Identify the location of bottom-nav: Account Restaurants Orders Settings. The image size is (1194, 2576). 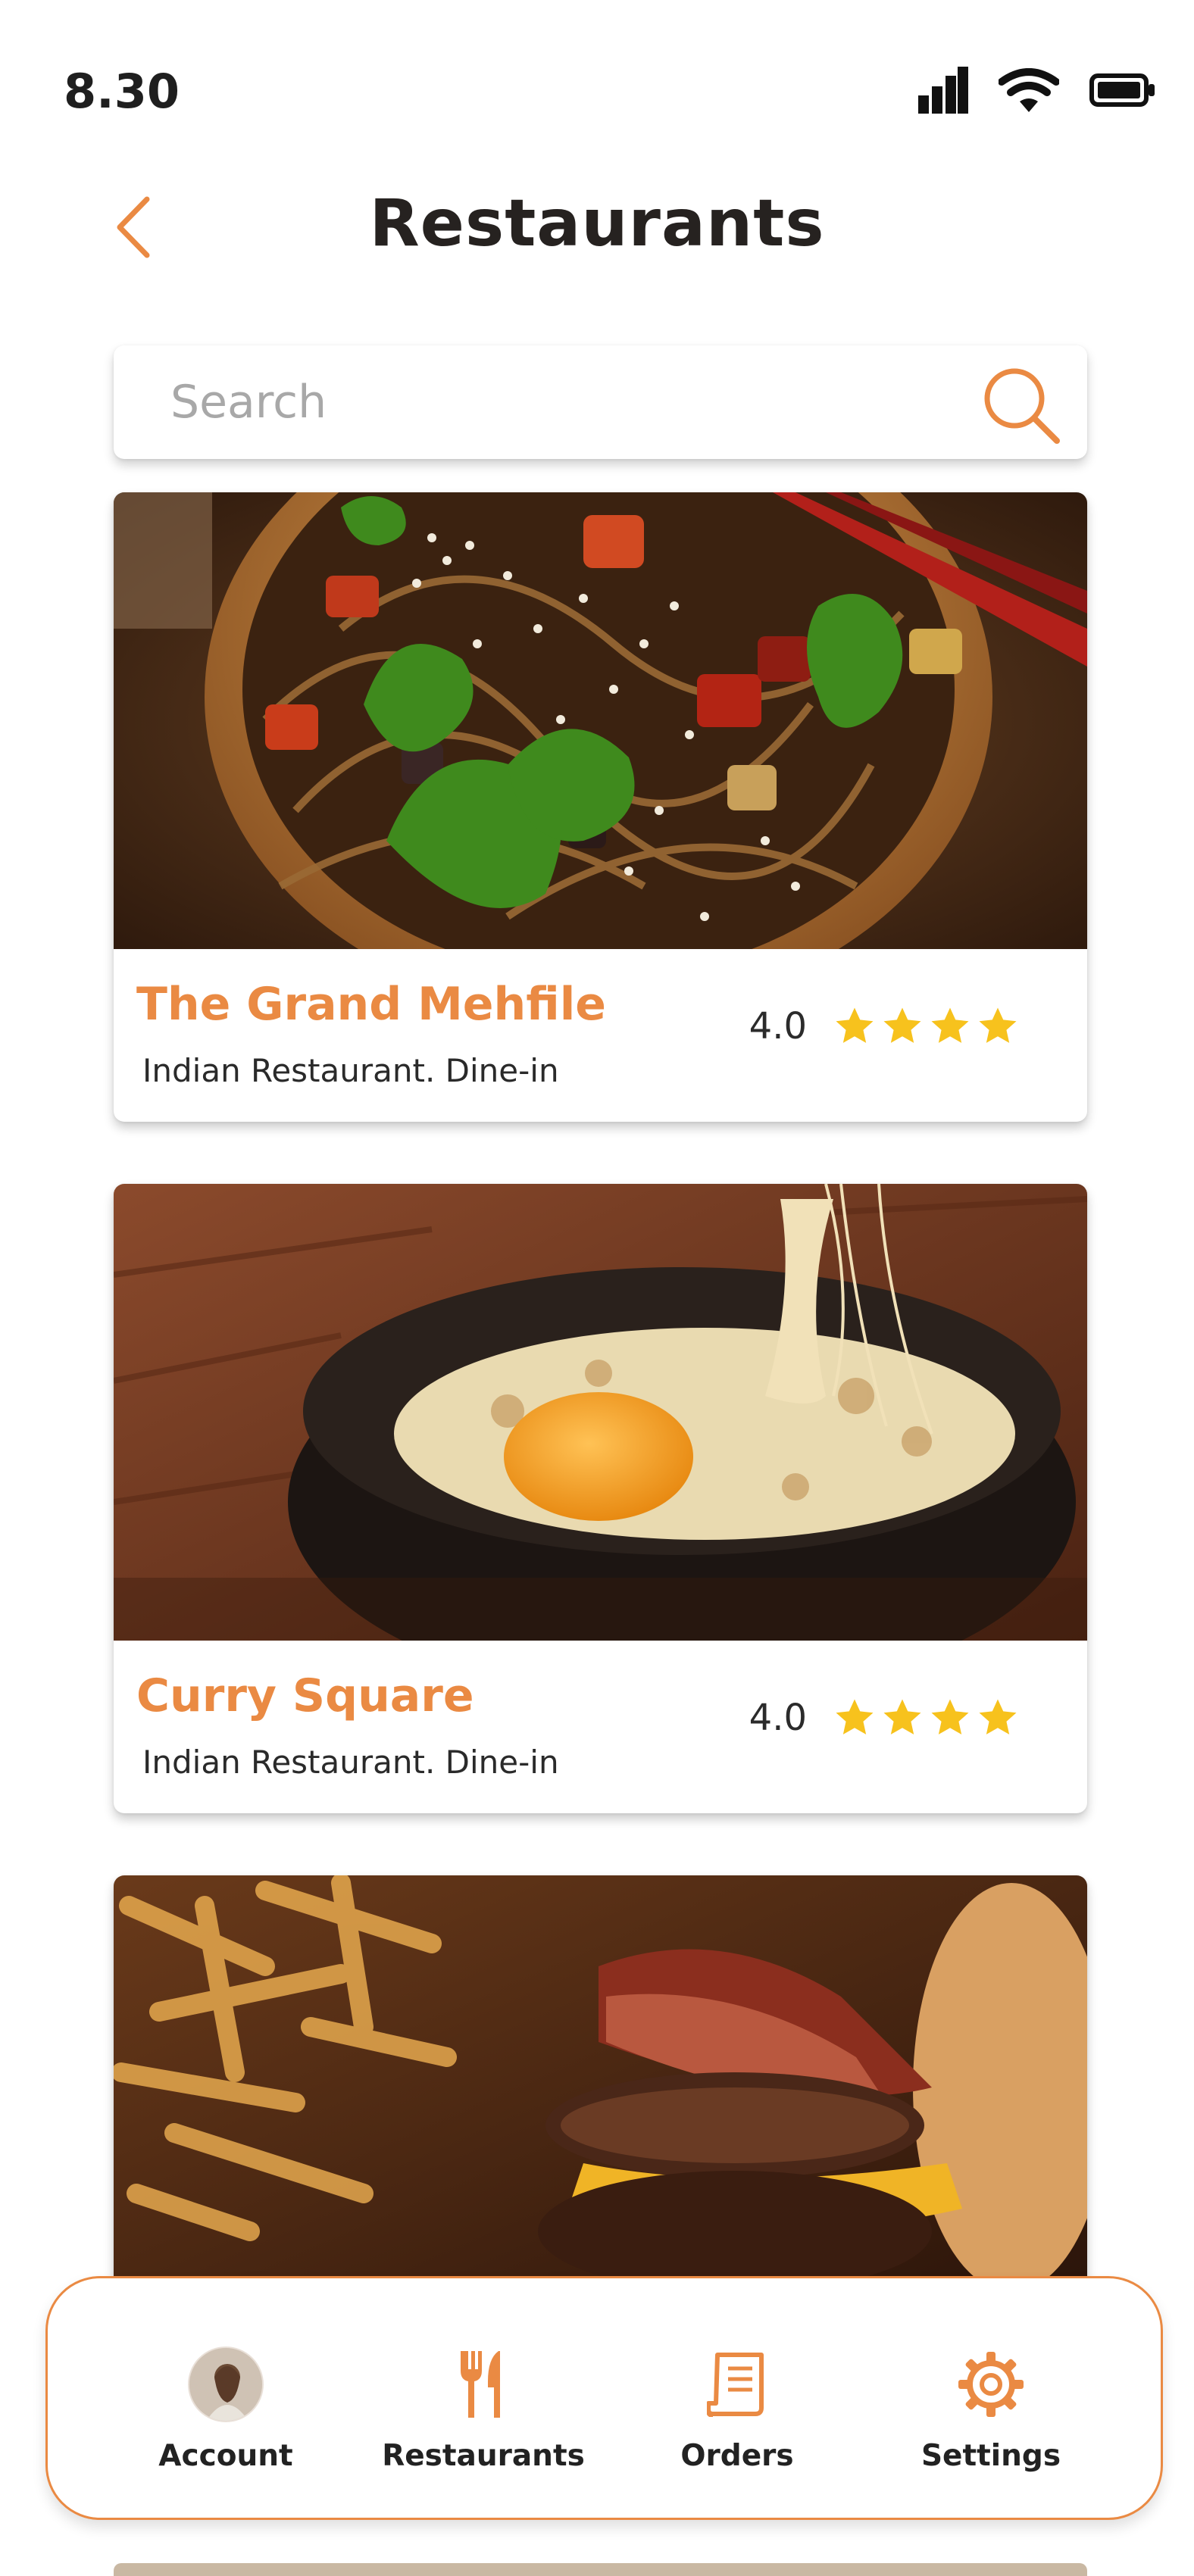
(604, 2398).